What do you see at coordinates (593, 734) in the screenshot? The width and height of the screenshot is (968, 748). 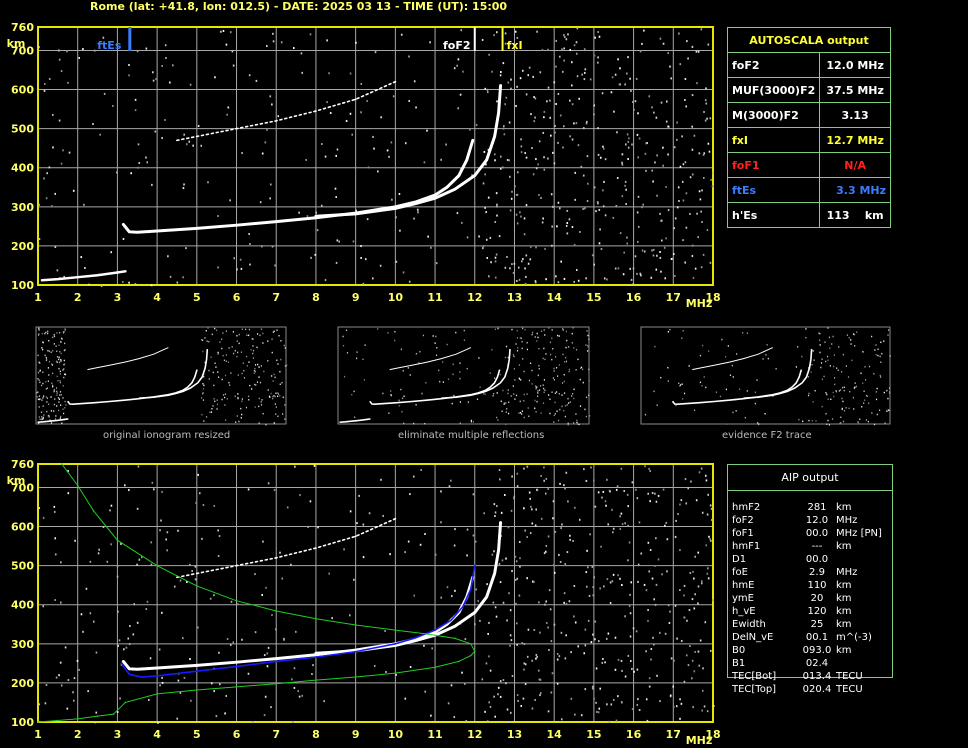 I see `x-tick-label: 15` at bounding box center [593, 734].